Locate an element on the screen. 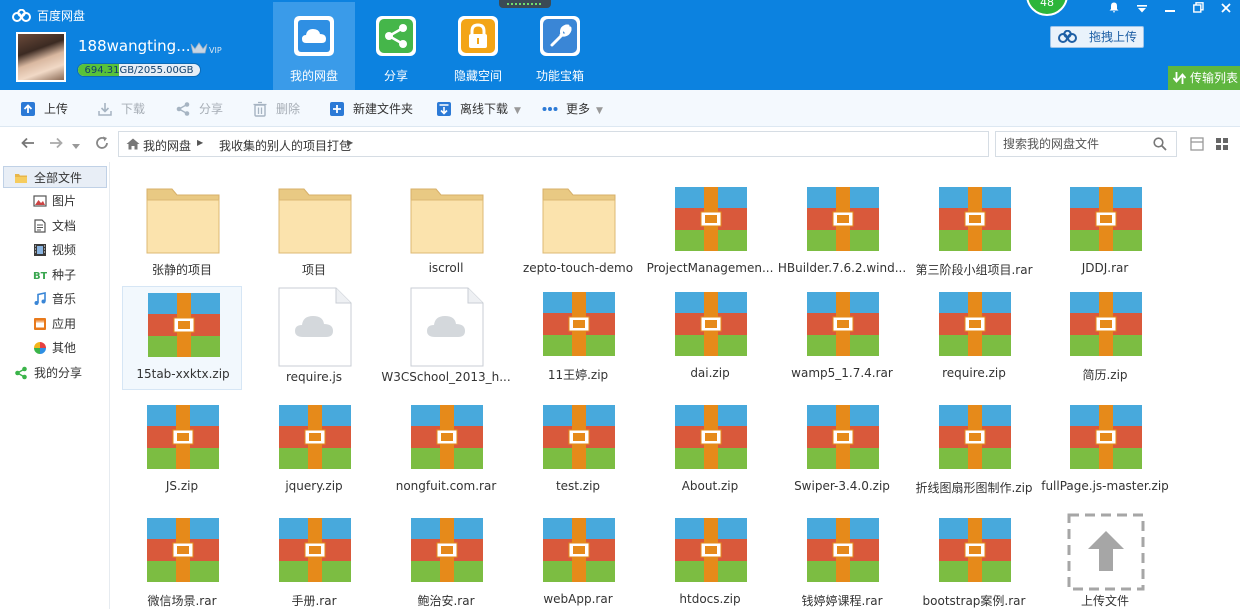 Image resolution: width=1240 pixels, height=609 pixels. sidebar-item: 视频 is located at coordinates (54, 250).